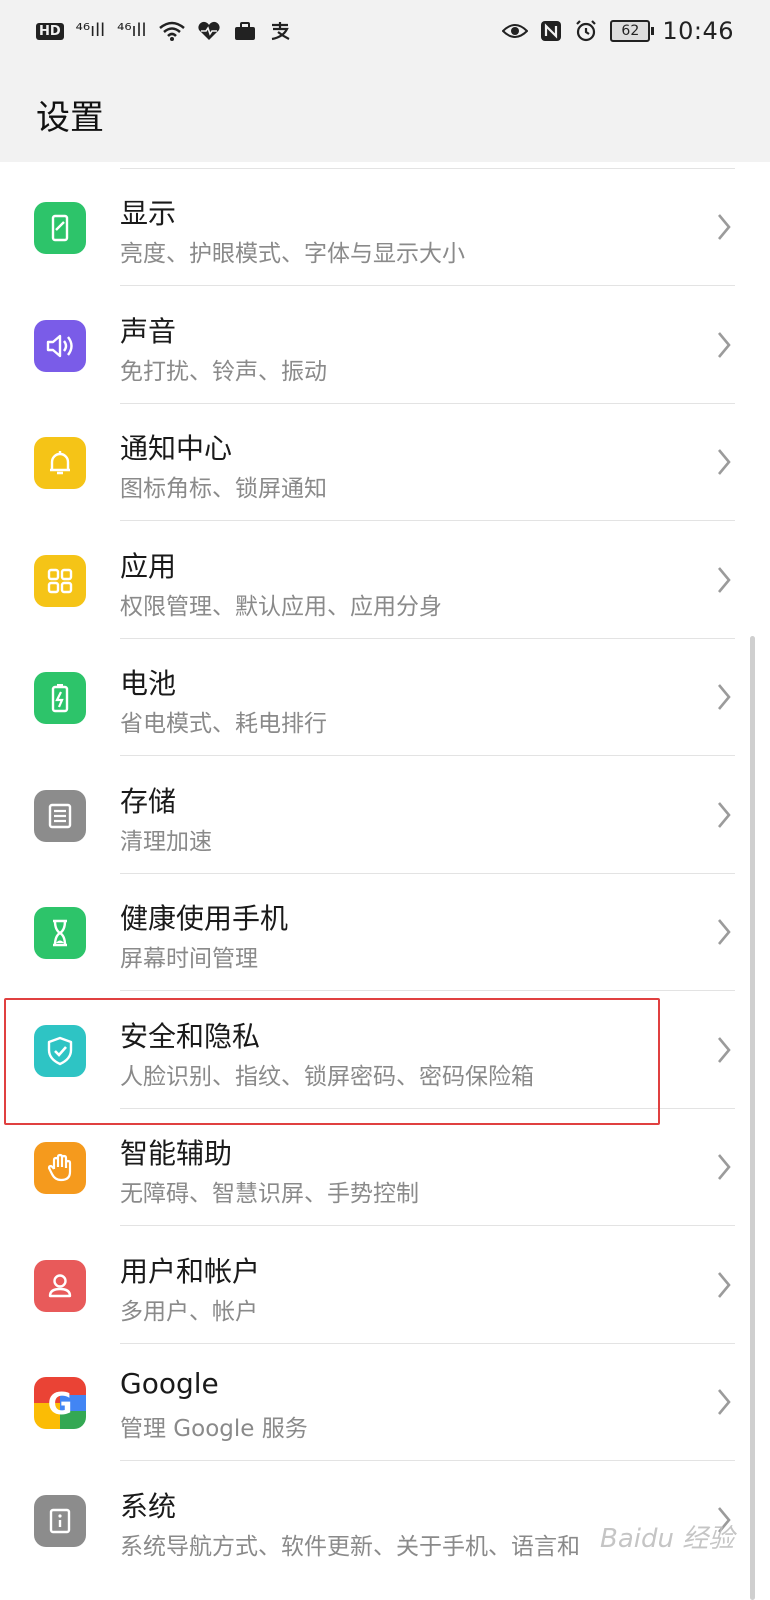 The image size is (770, 1600). I want to click on settings-item-title: 通知中心, so click(176, 448).